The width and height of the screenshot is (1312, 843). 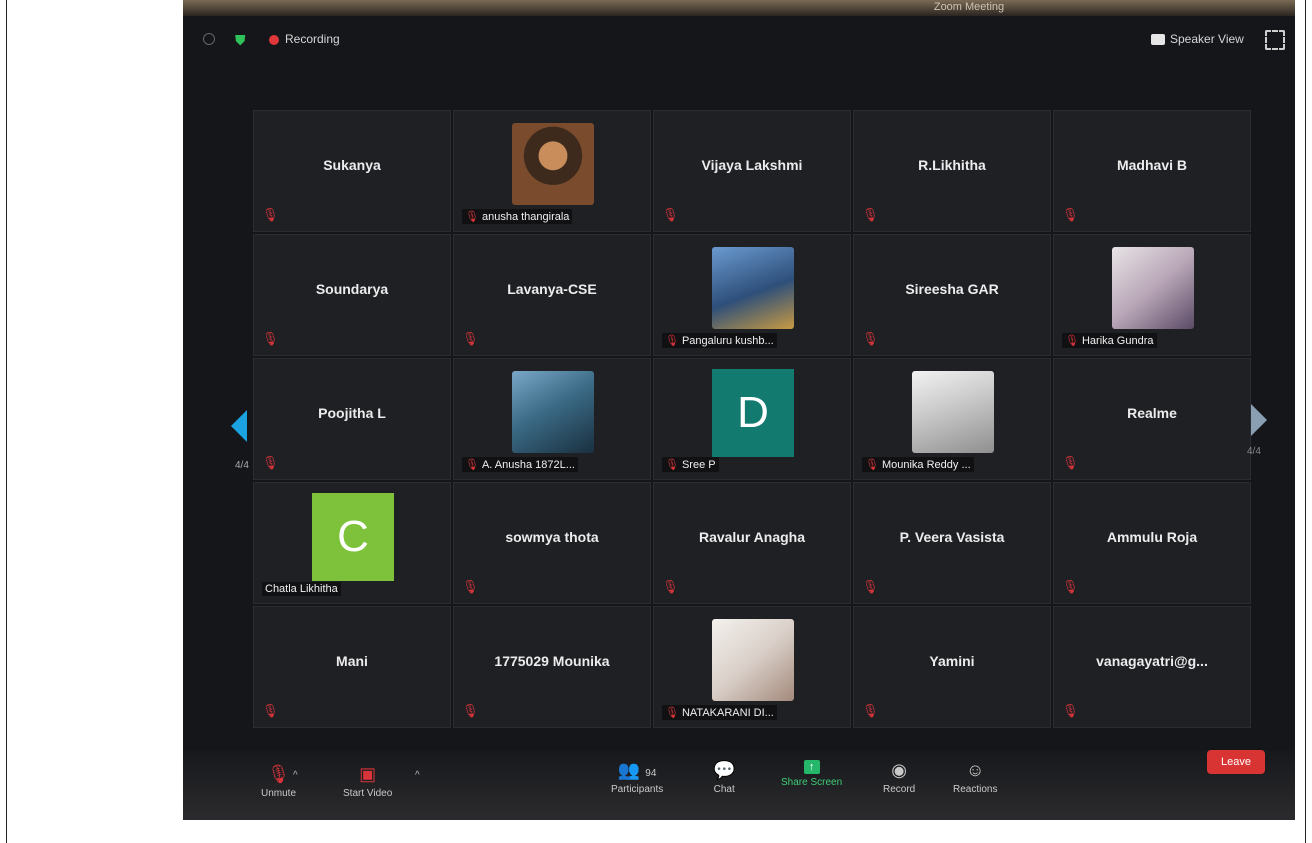 What do you see at coordinates (368, 774) in the screenshot?
I see `video-off-icon: ▣` at bounding box center [368, 774].